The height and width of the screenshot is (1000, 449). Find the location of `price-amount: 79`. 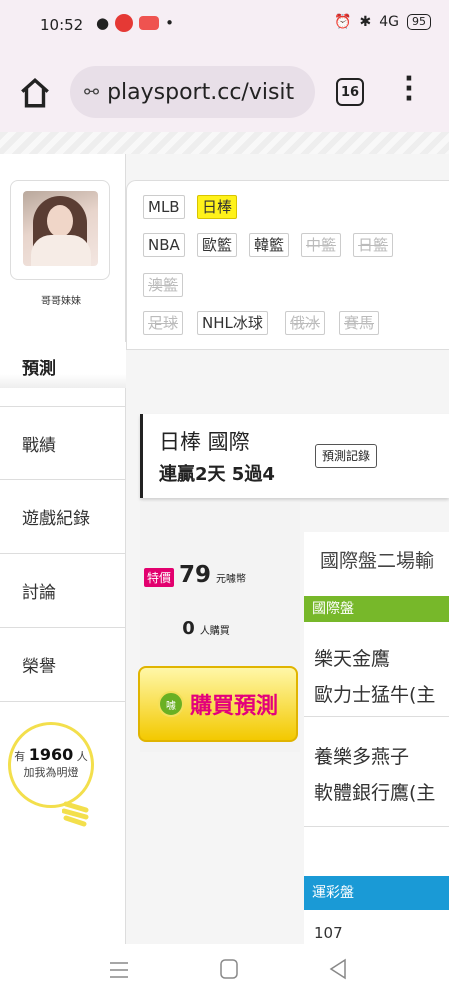

price-amount: 79 is located at coordinates (195, 575).